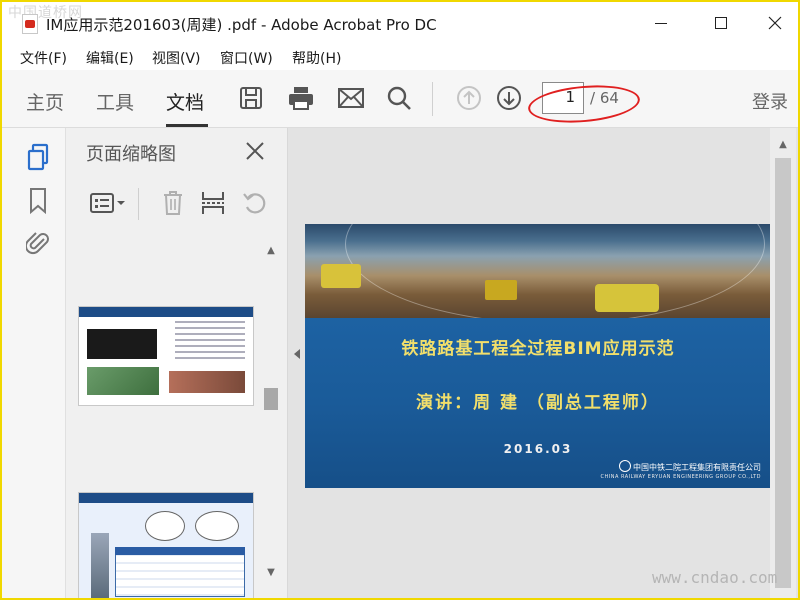  What do you see at coordinates (34, 363) in the screenshot?
I see `navigation-rail` at bounding box center [34, 363].